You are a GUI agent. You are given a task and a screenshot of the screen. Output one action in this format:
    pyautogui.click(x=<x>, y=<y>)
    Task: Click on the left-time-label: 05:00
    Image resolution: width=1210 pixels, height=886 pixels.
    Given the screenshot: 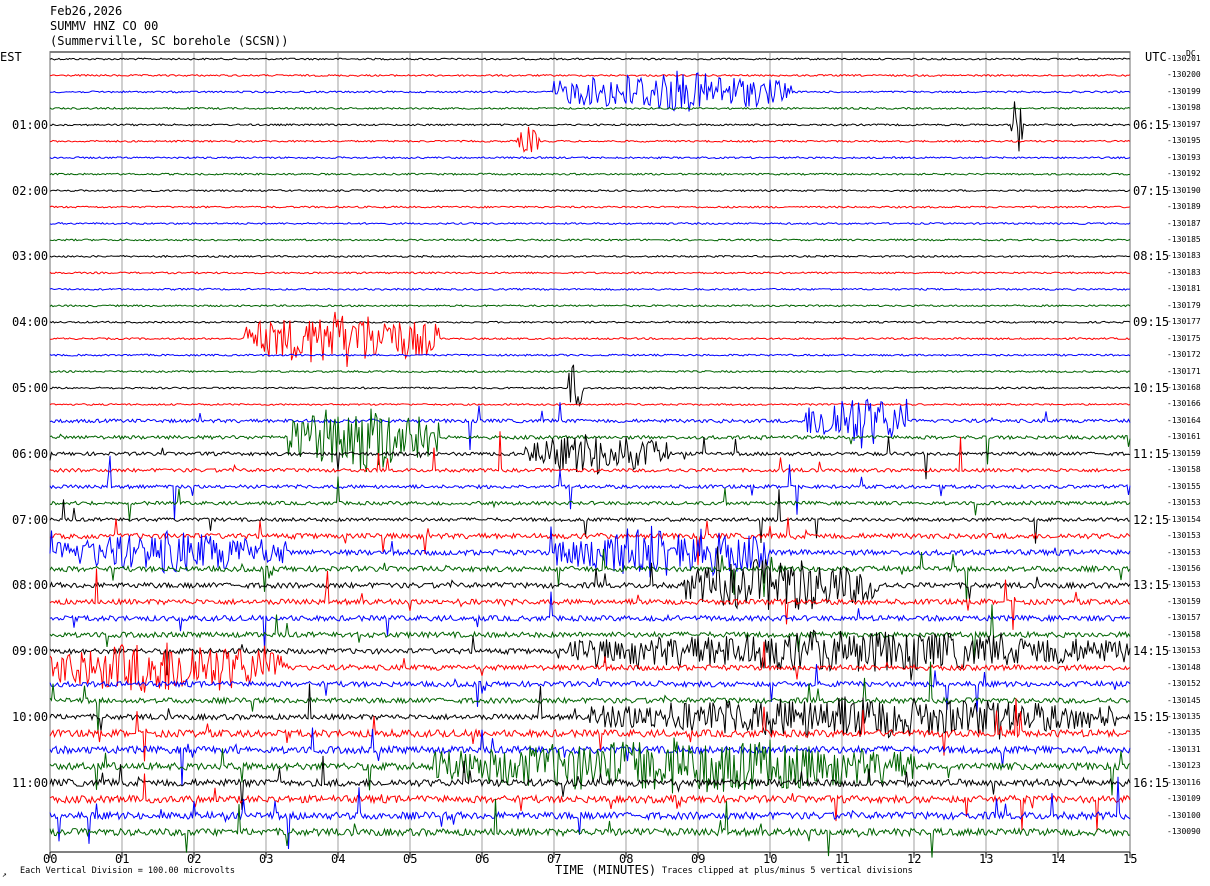 What is the action you would take?
    pyautogui.click(x=30, y=388)
    